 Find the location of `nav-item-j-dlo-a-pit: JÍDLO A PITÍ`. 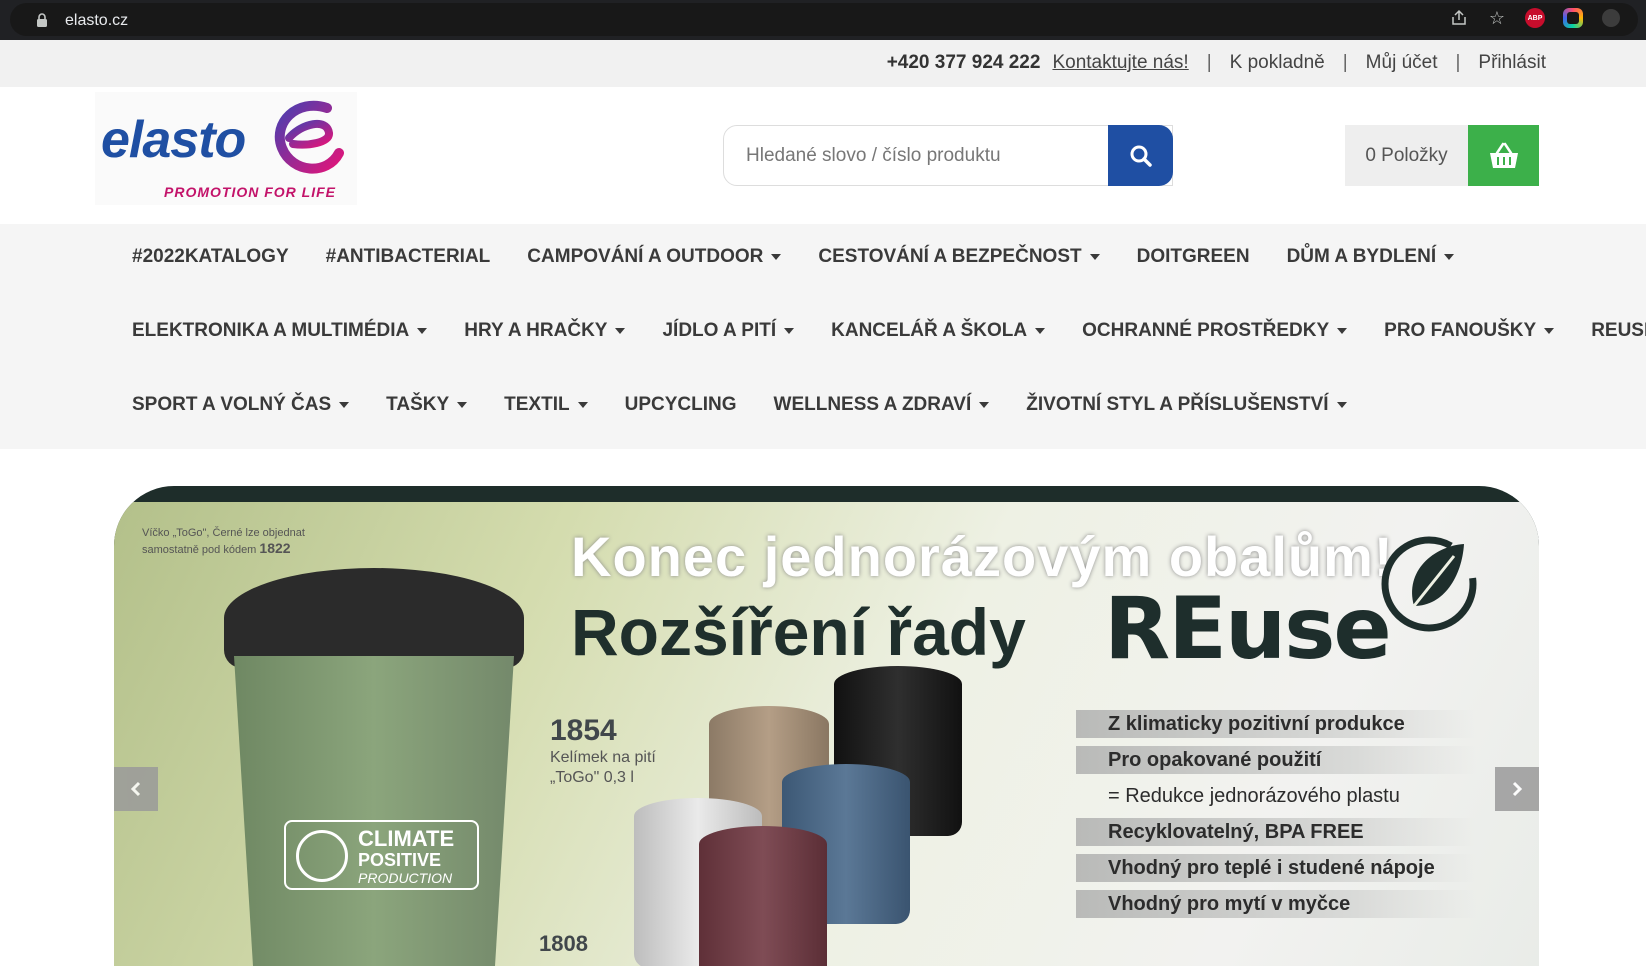

nav-item-j-dlo-a-pit: JÍDLO A PITÍ is located at coordinates (728, 331).